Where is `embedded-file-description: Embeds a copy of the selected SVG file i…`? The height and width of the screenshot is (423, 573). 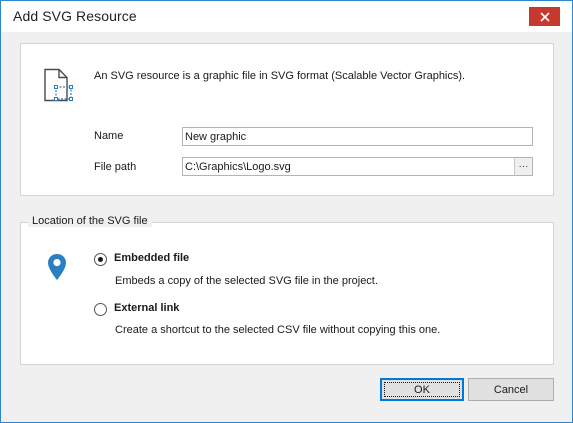
embedded-file-description: Embeds a copy of the selected SVG file i… is located at coordinates (246, 281).